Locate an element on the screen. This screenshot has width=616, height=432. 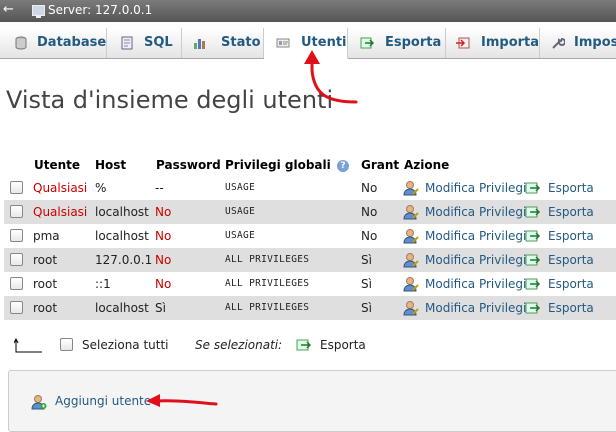
back-arrow-icon: ← is located at coordinates (8, 9).